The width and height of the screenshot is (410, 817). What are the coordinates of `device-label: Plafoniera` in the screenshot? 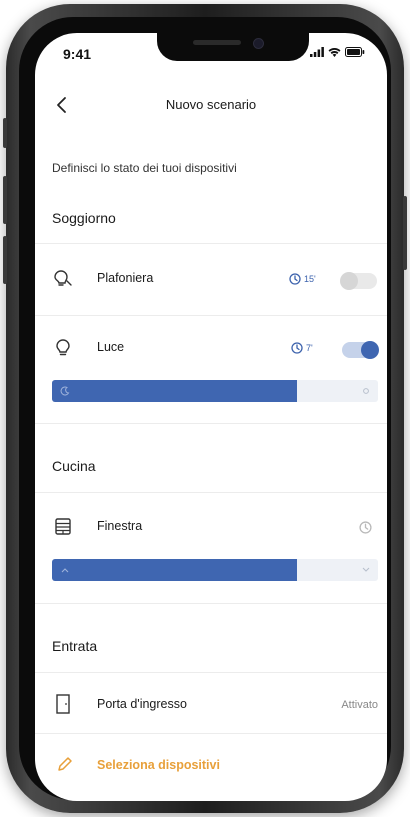 It's located at (125, 278).